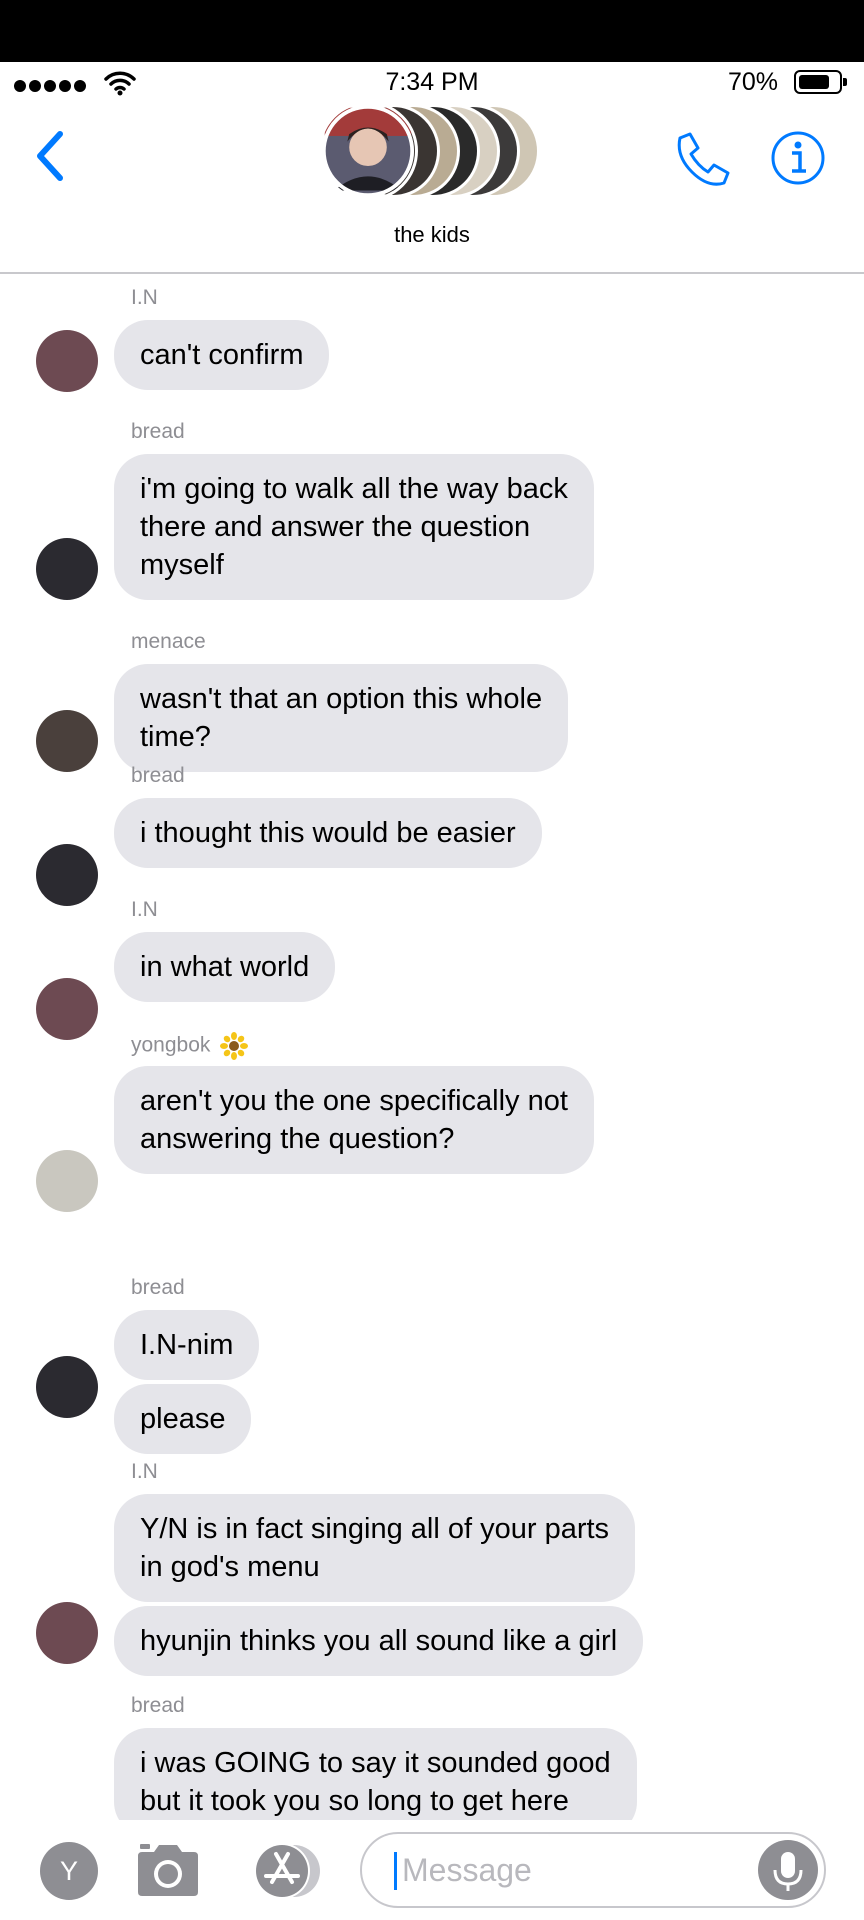 This screenshot has height=1920, width=864. I want to click on sender-name-text: yongbok, so click(171, 1045).